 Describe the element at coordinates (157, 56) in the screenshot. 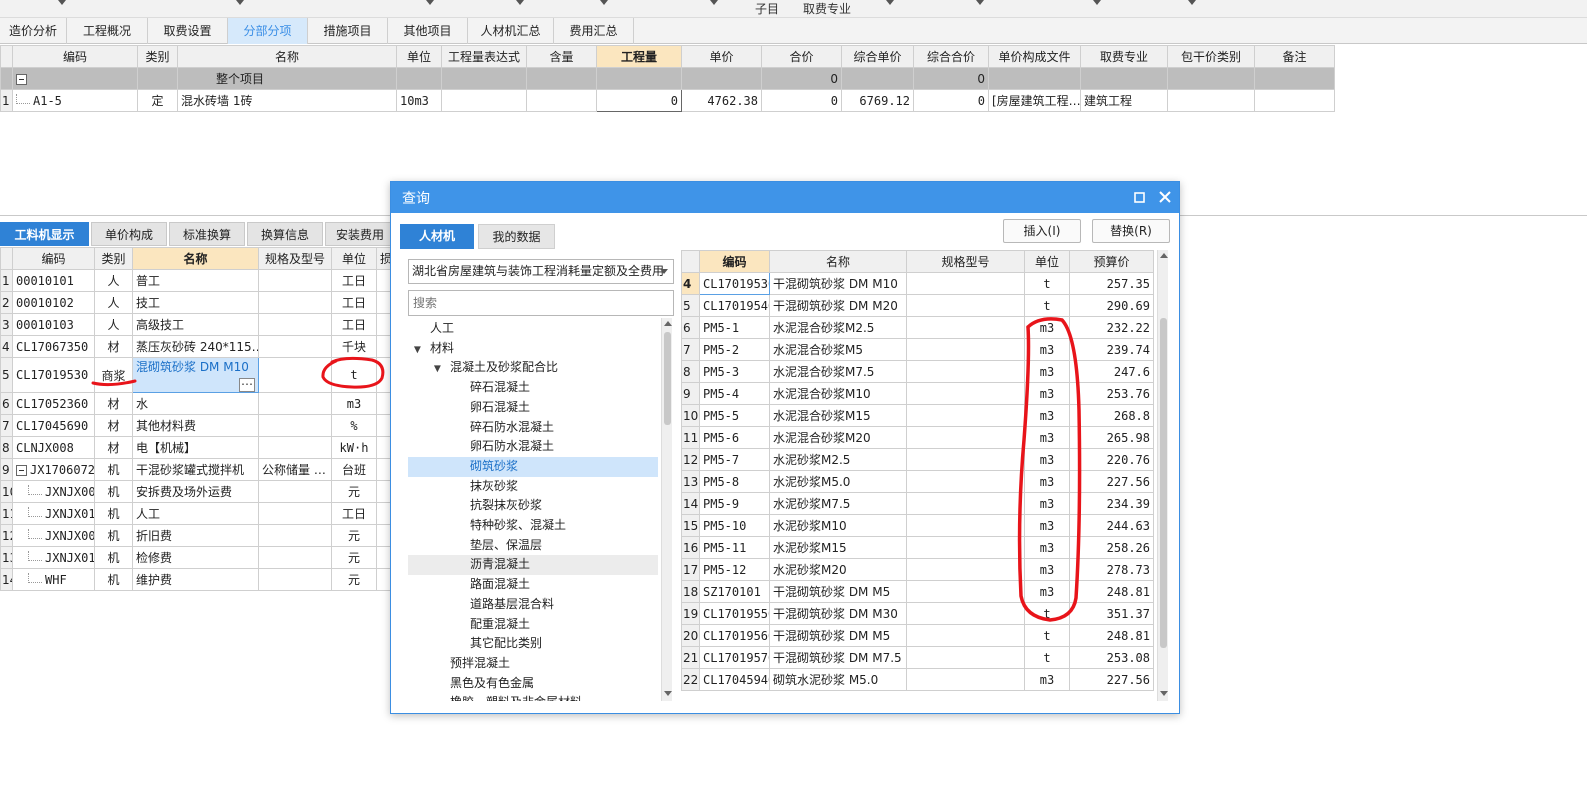

I see `col-header: 类别` at that location.